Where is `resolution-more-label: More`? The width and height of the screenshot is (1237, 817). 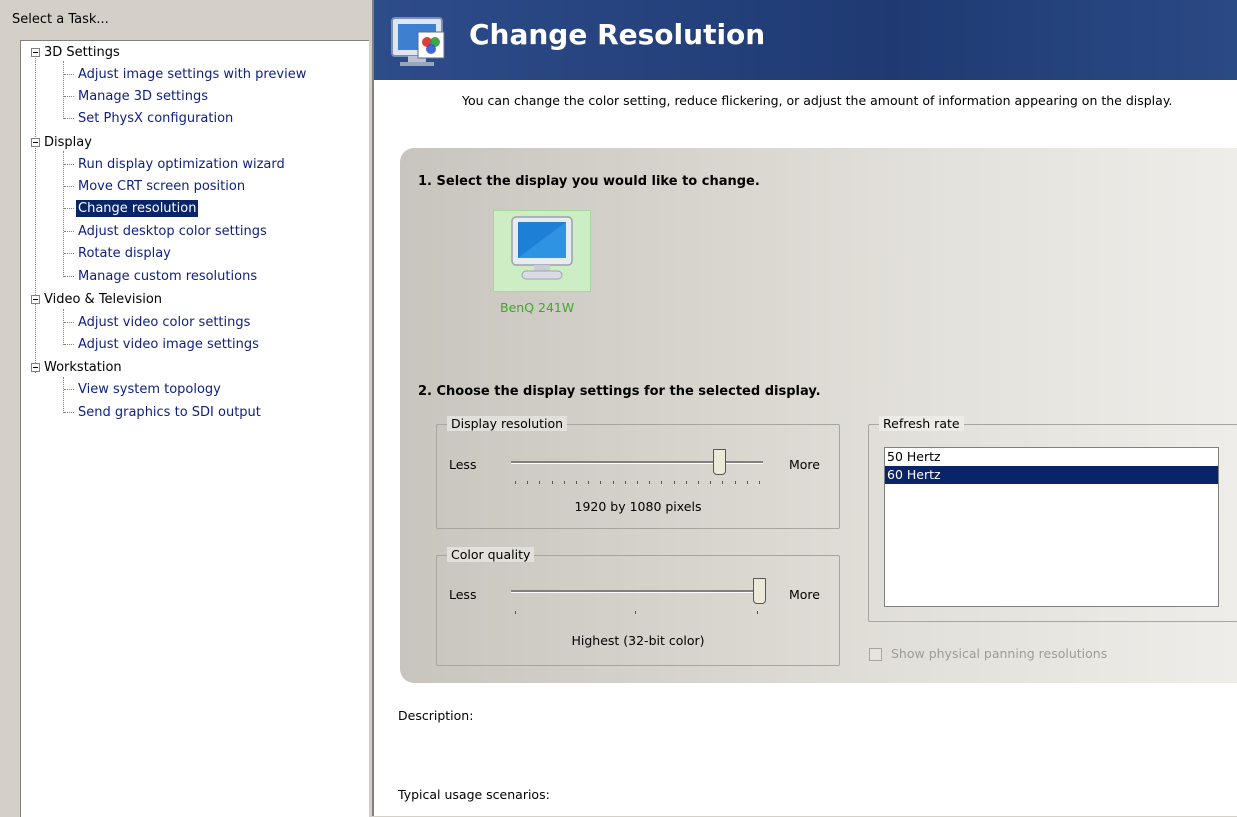 resolution-more-label: More is located at coordinates (804, 464).